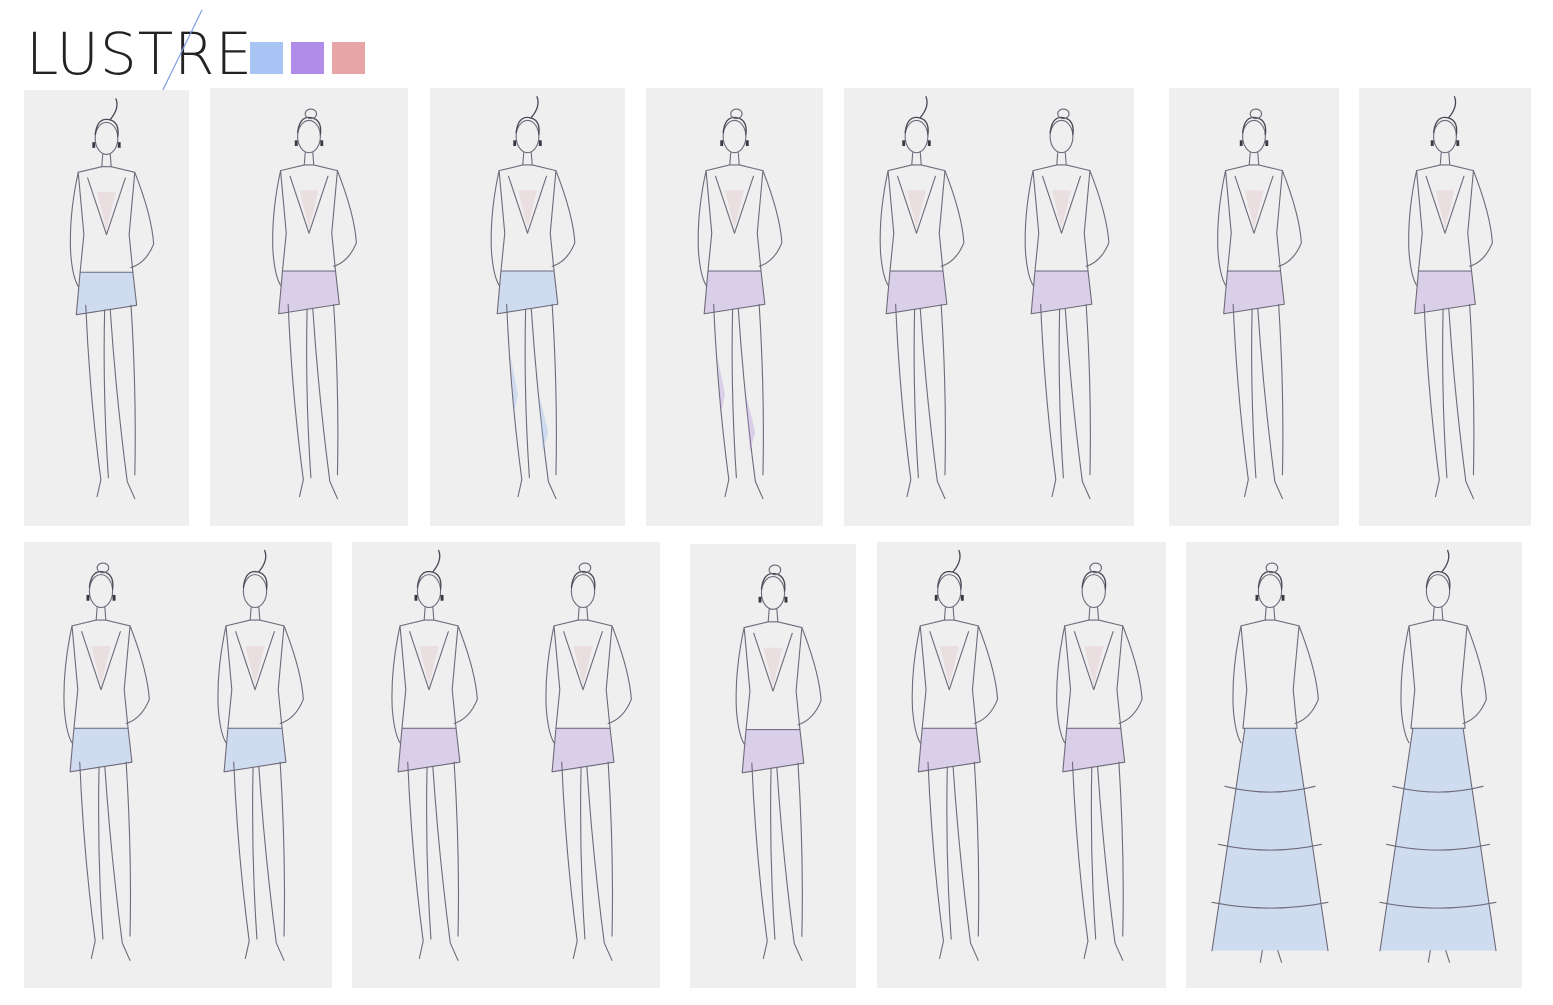  Describe the element at coordinates (307, 58) in the screenshot. I see `palette-swatch-violet` at that location.